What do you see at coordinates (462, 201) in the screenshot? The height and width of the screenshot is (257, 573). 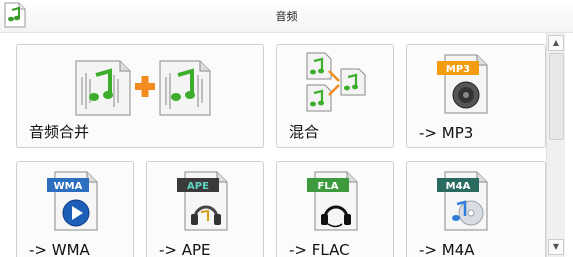 I see `m4a-file-icon: M4A` at bounding box center [462, 201].